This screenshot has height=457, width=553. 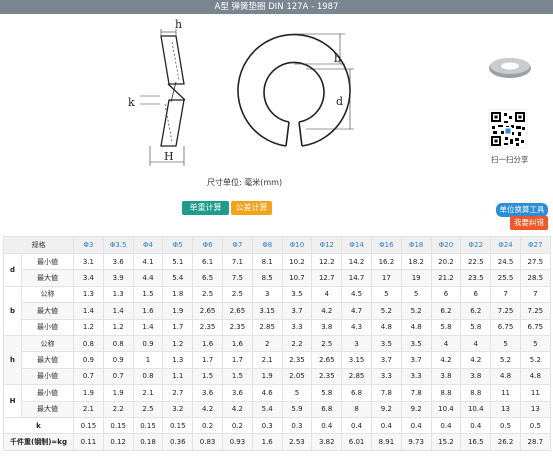 I want to click on value-cell: 0.2, so click(x=207, y=425).